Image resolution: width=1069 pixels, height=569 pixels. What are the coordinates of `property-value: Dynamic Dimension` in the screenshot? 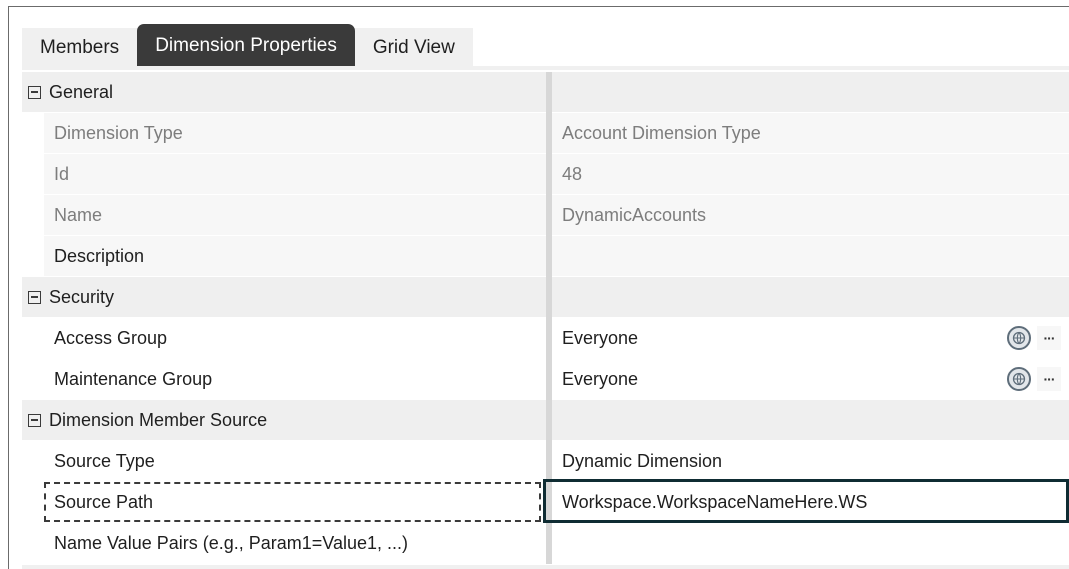 It's located at (810, 461).